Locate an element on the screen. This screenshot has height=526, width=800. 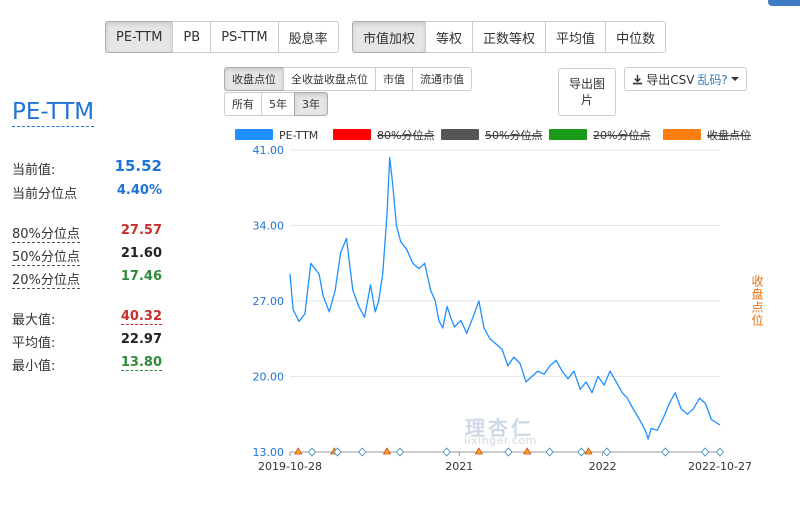
legend-label: PE-TTM is located at coordinates (298, 135).